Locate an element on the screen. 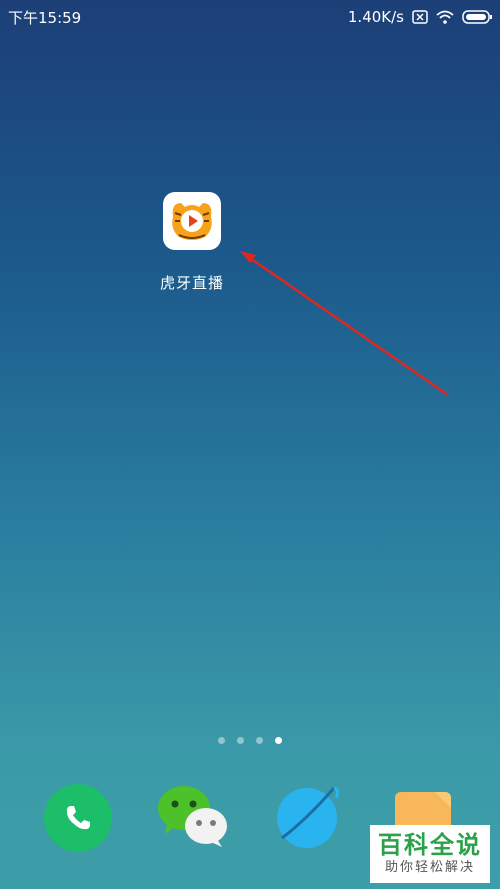  wechat-icon is located at coordinates (192, 816).